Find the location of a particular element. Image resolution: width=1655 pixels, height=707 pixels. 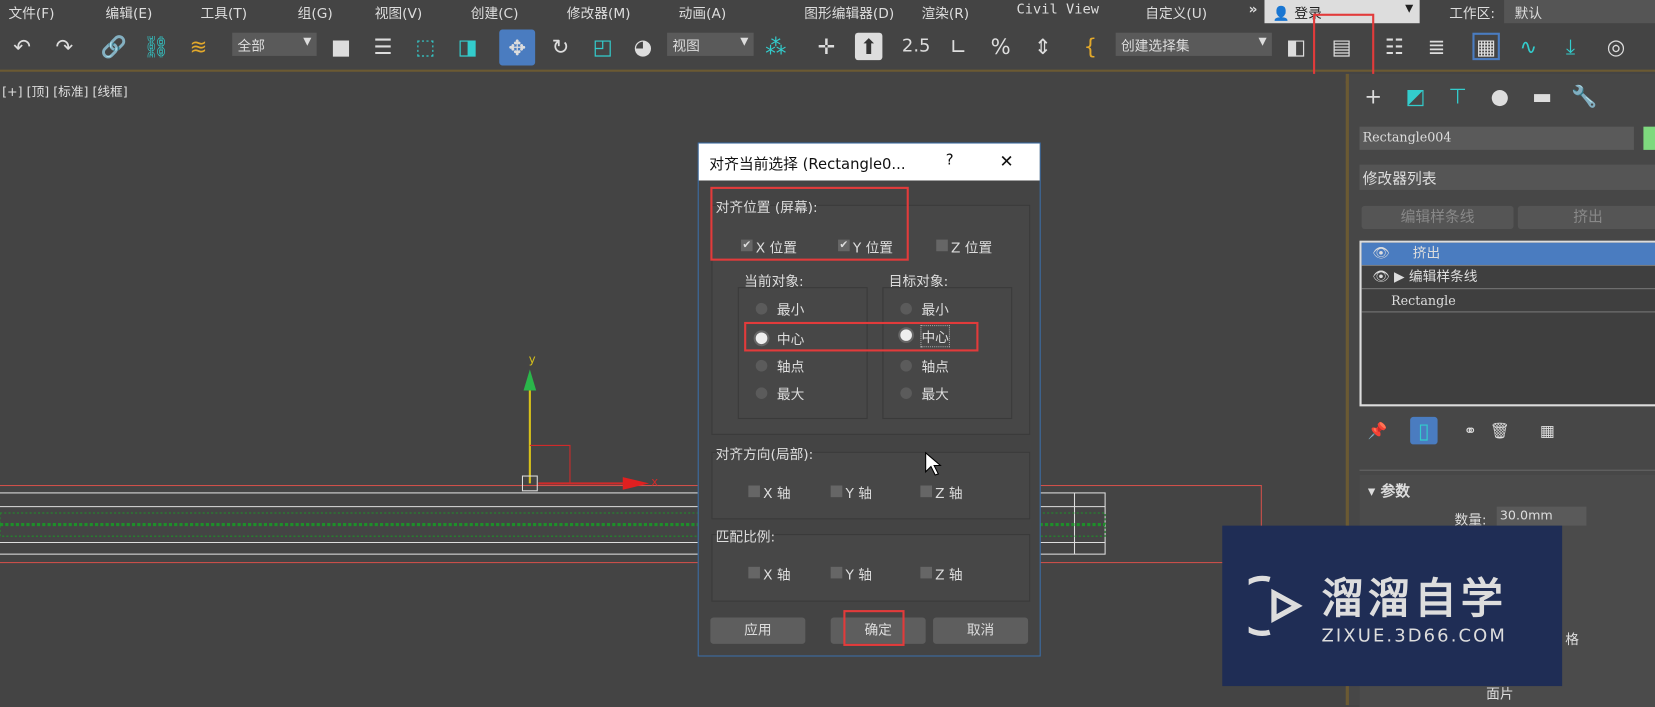

current-minimum-label: 最小 is located at coordinates (790, 309).